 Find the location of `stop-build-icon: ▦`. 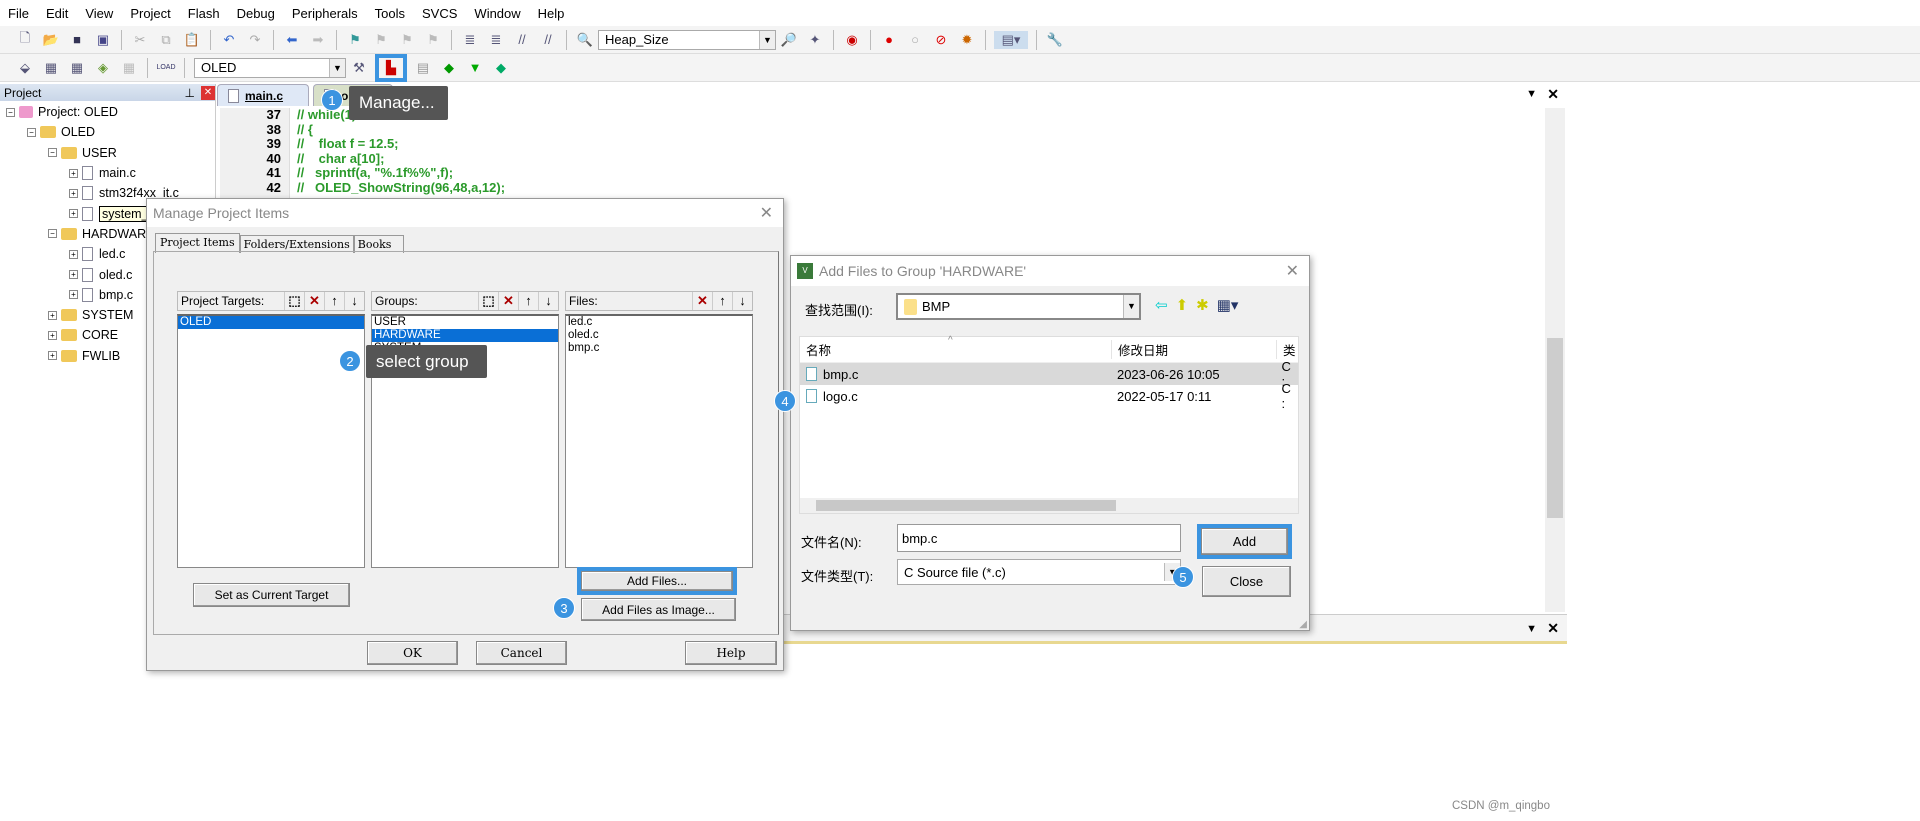

stop-build-icon: ▦ is located at coordinates (129, 68).